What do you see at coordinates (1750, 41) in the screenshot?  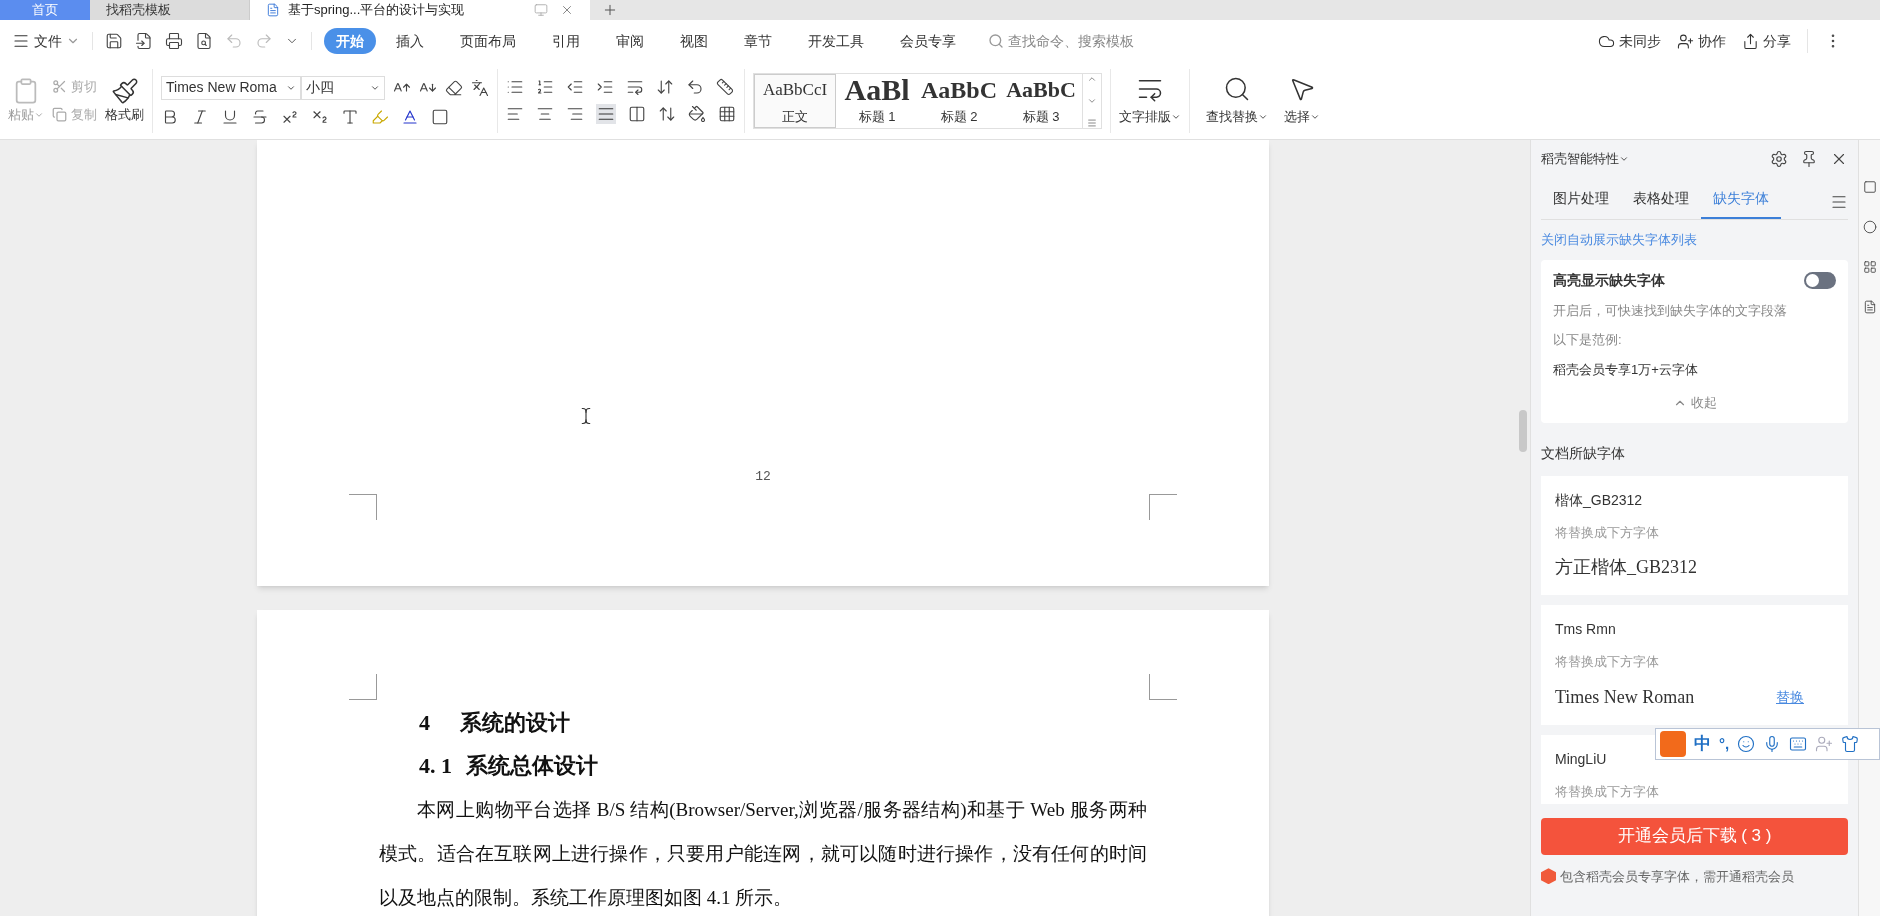 I see `share-icon` at bounding box center [1750, 41].